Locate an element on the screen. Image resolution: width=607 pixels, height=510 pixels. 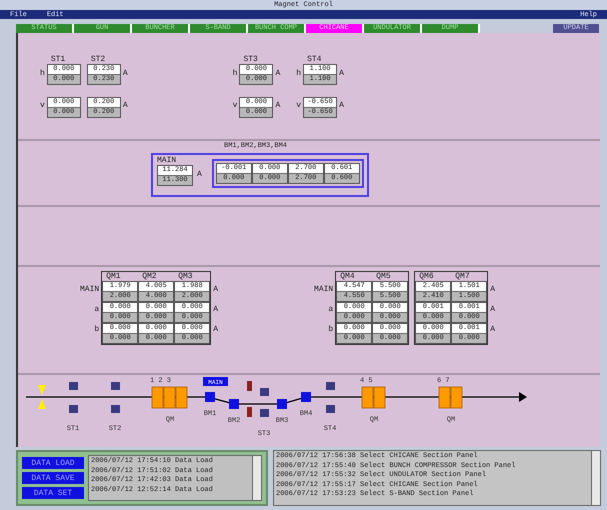
data-button: DATA SAVE is located at coordinates (53, 478).